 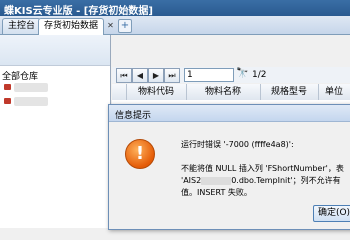 I want to click on dialog-title: 信息提示, so click(x=133, y=116).